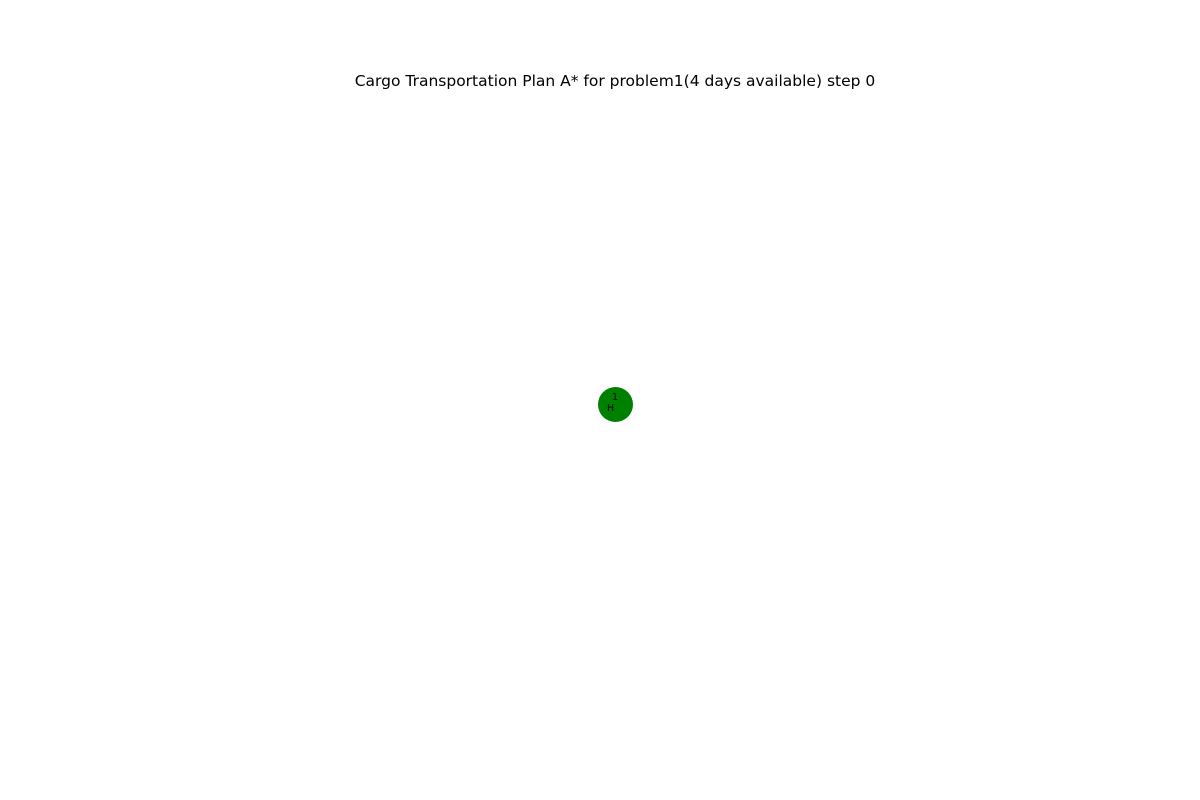 The height and width of the screenshot is (800, 1200). What do you see at coordinates (611, 408) in the screenshot?
I see `node-label-code: H` at bounding box center [611, 408].